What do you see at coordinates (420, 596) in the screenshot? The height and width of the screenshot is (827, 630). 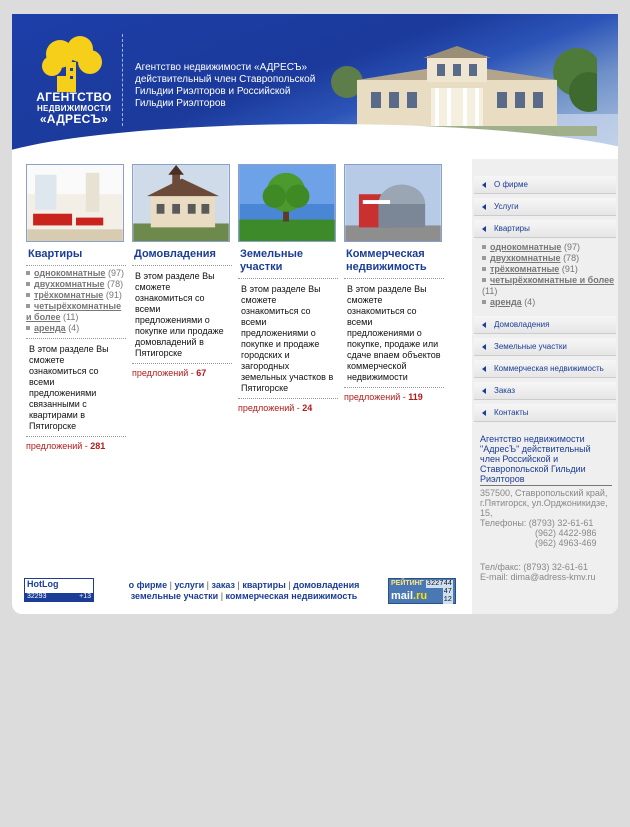 I see `mailru-logo-ru: .ru` at bounding box center [420, 596].